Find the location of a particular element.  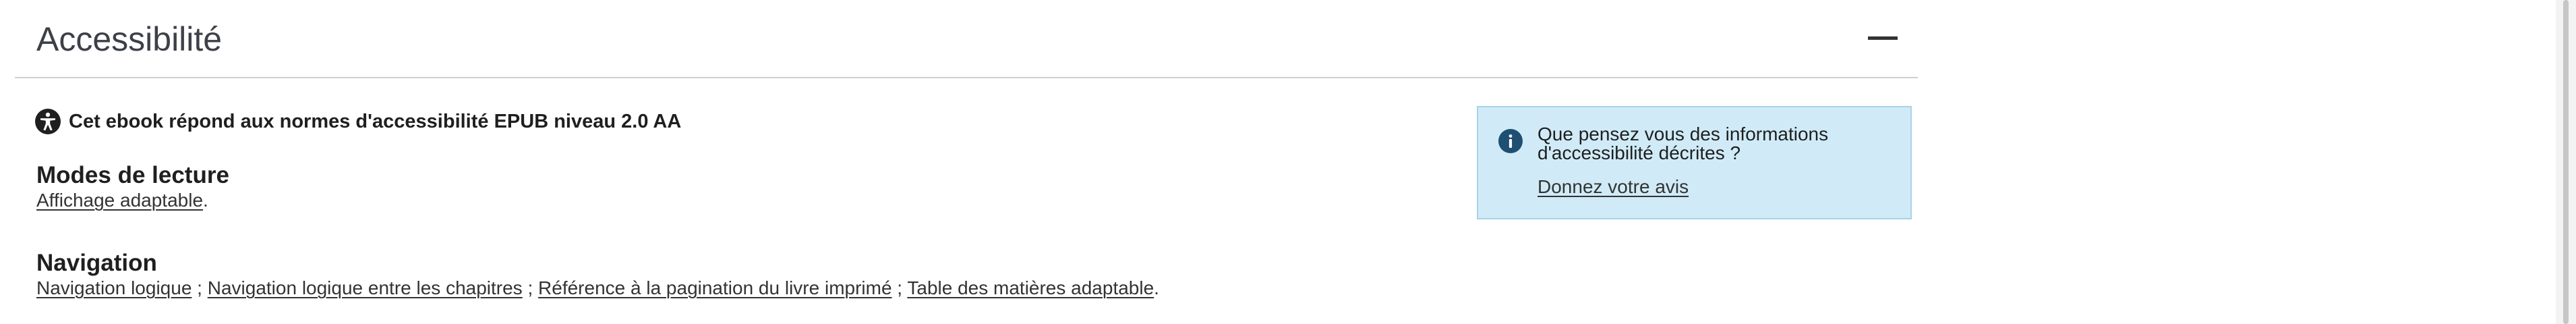

navigation-title: Navigation is located at coordinates (97, 263).